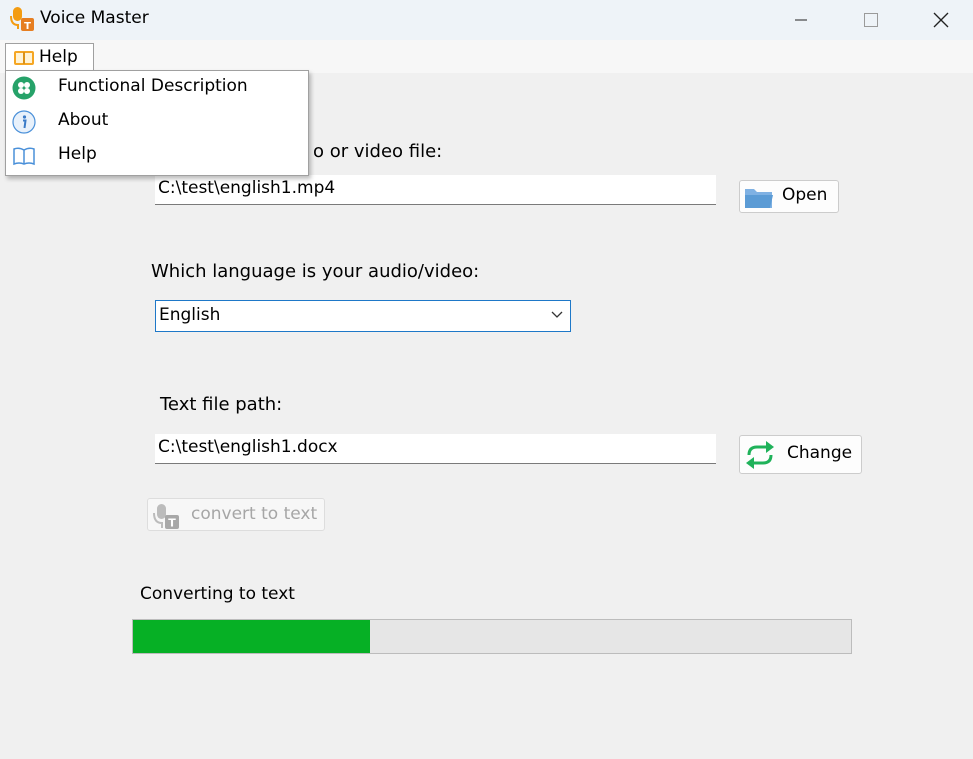 Image resolution: width=973 pixels, height=759 pixels. I want to click on close-button, so click(939, 20).